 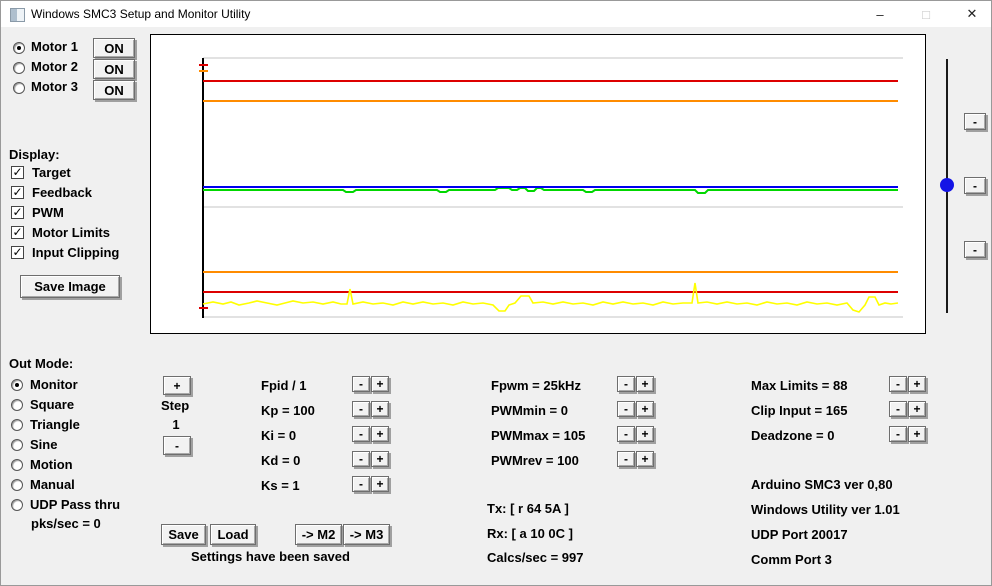 I want to click on save-button: Save, so click(x=183, y=534).